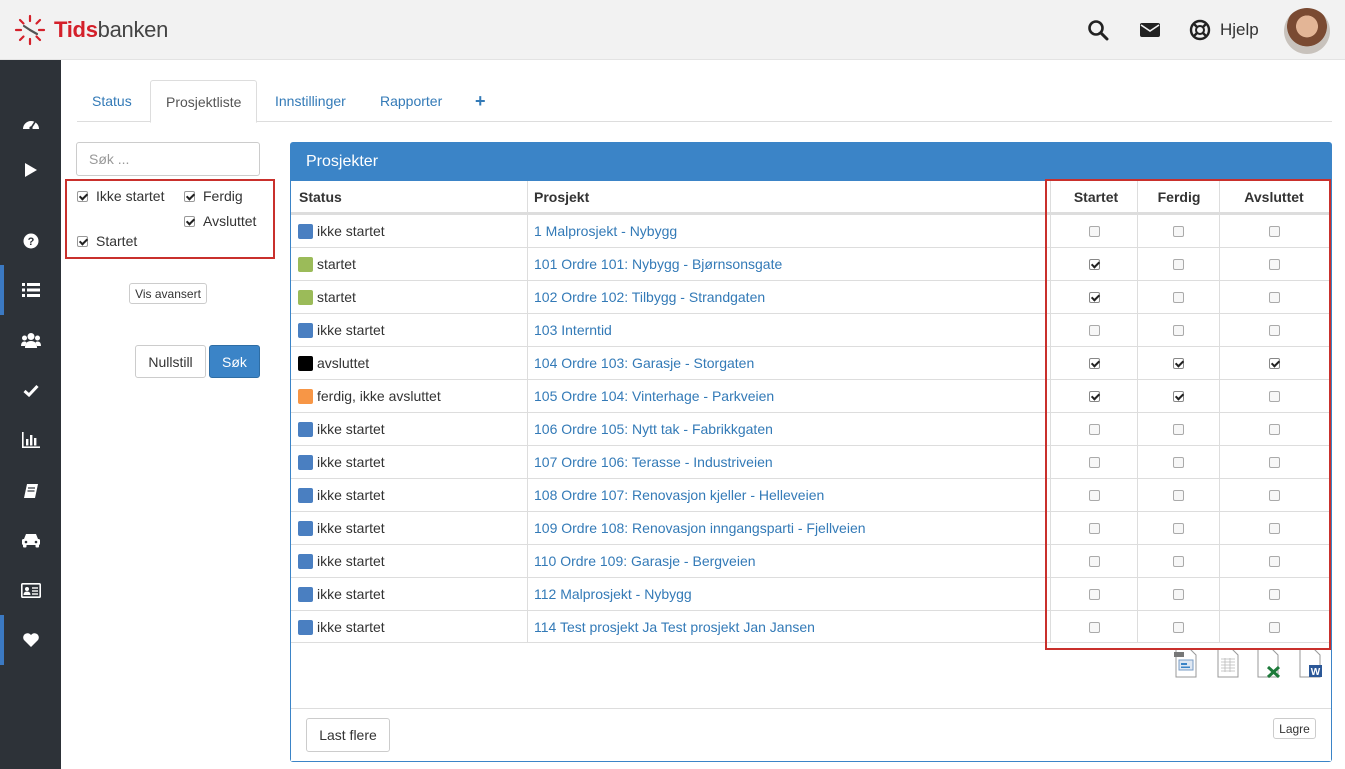 This screenshot has height=769, width=1345. What do you see at coordinates (653, 429) in the screenshot?
I see `project-link: 106 Ordre 105: Nytt tak - Fabrikkgaten` at bounding box center [653, 429].